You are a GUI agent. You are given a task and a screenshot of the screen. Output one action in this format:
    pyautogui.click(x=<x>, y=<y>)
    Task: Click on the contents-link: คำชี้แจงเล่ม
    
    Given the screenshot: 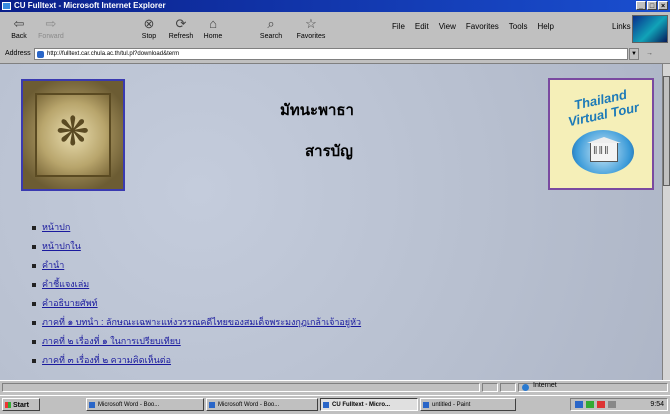 What is the action you would take?
    pyautogui.click(x=65, y=284)
    